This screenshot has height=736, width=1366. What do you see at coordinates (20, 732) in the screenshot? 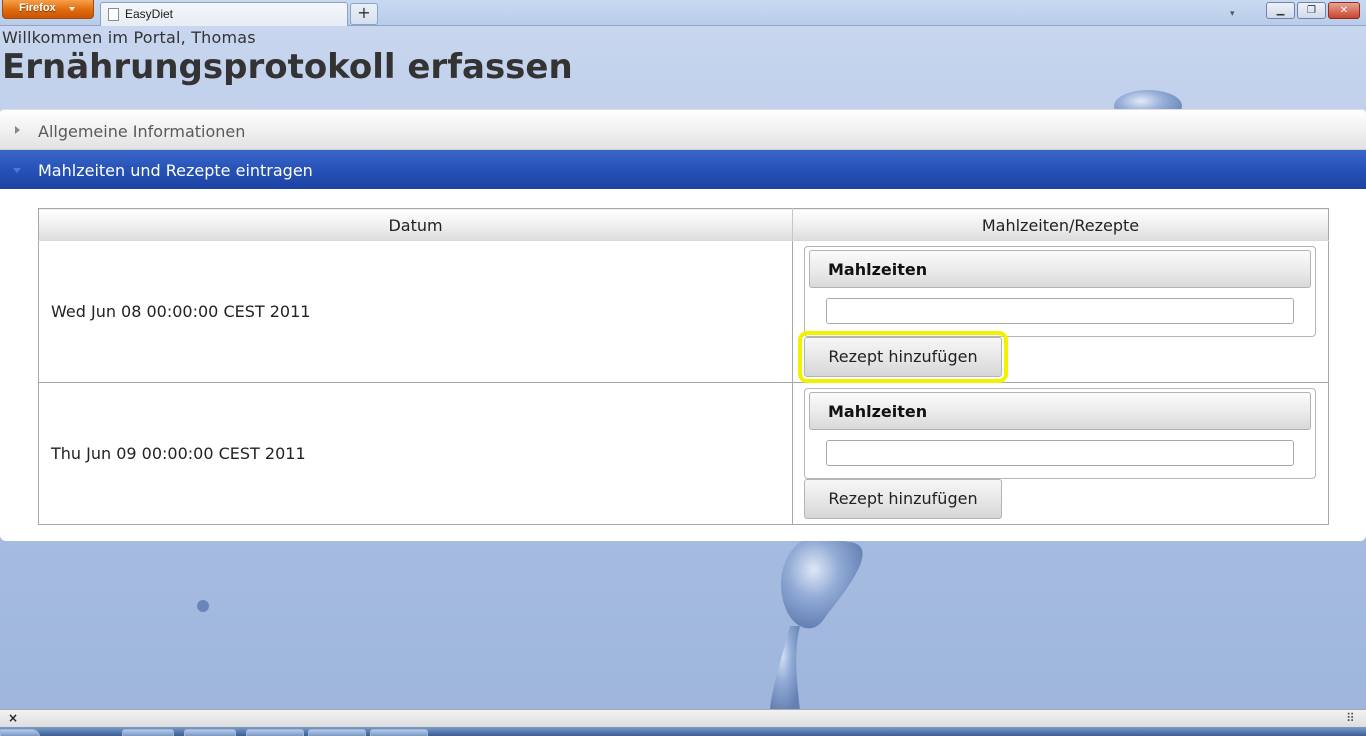
I see `start-button` at bounding box center [20, 732].